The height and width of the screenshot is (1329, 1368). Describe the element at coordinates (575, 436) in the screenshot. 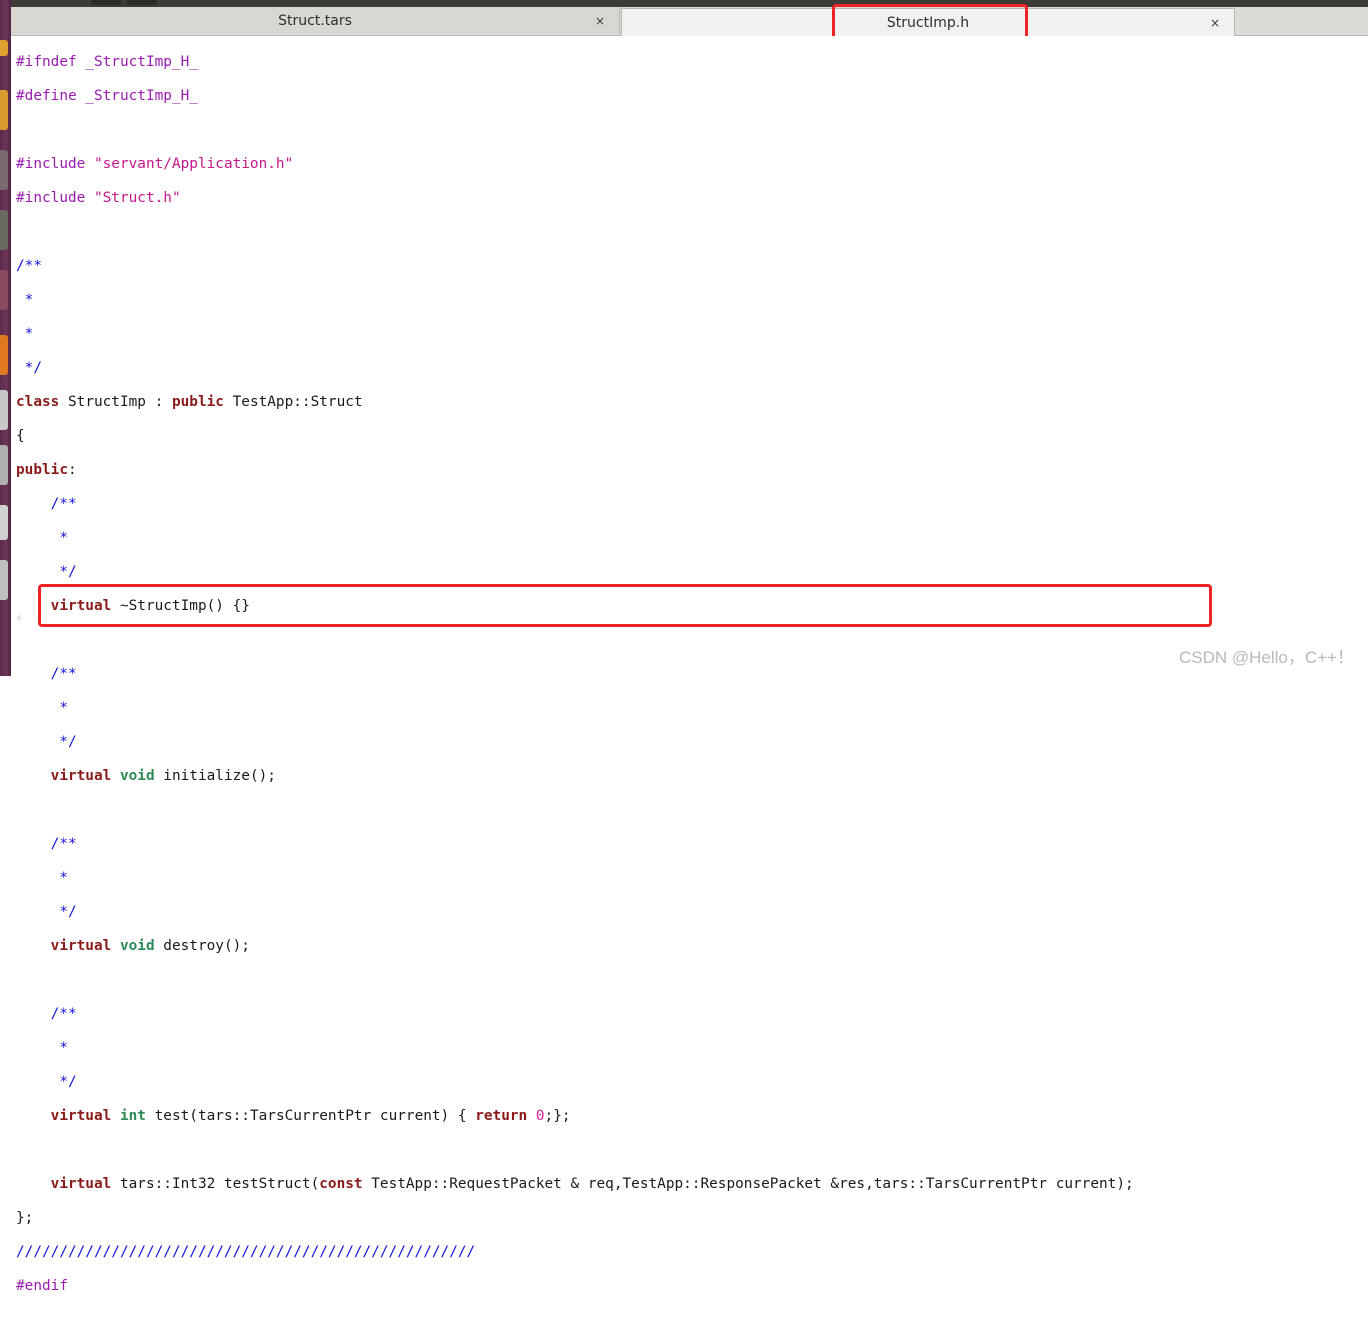

I see `code-line: {` at that location.